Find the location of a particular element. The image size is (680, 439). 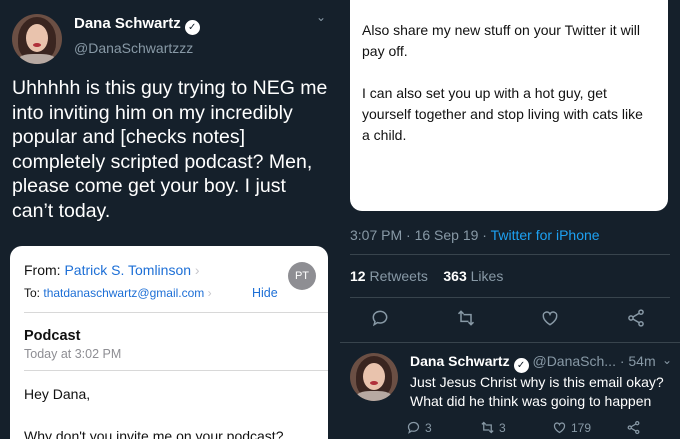

reply-retweet-button: 3 is located at coordinates (493, 428).